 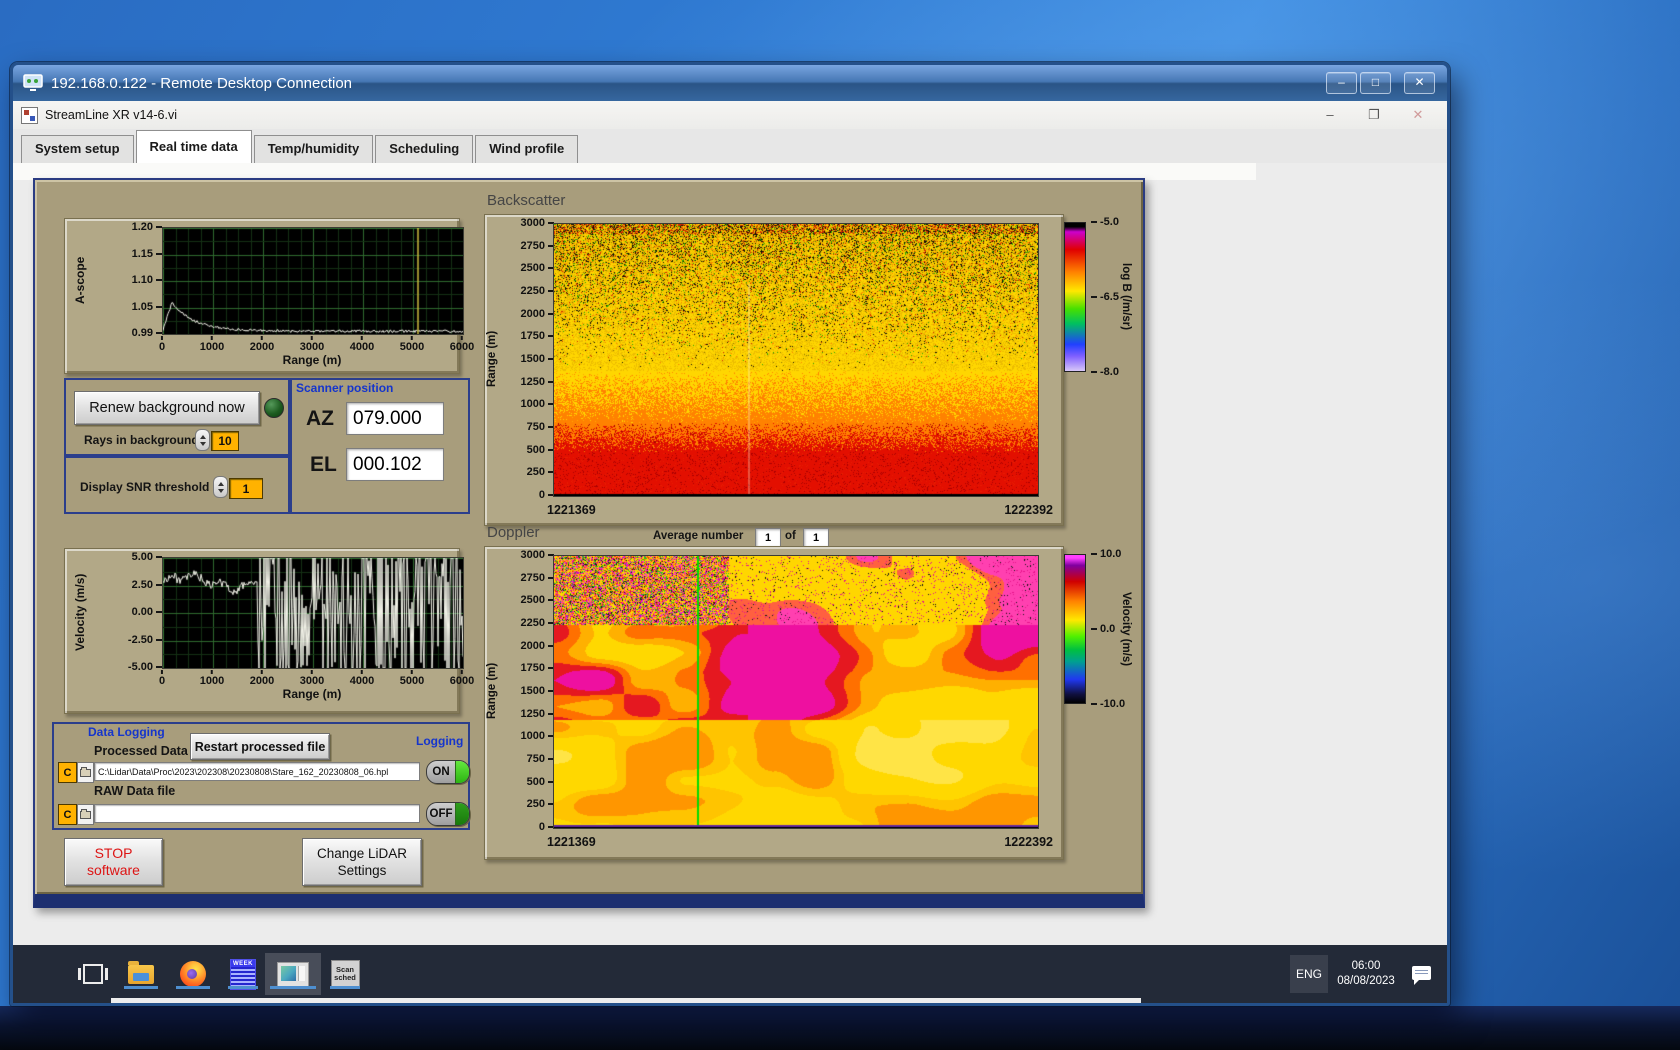 I want to click on snr-spinner, so click(x=220, y=487).